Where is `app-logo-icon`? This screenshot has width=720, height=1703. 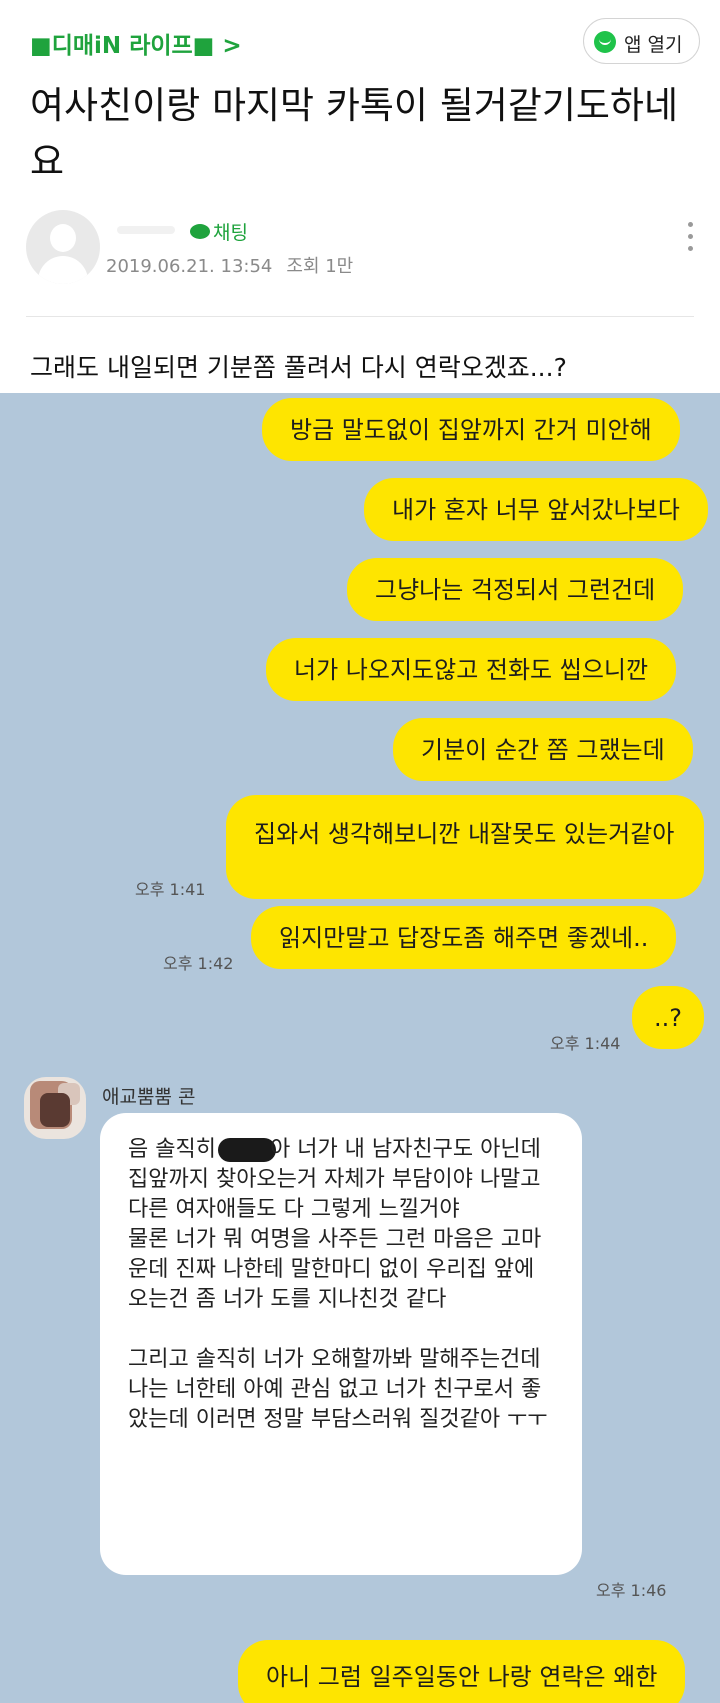
app-logo-icon is located at coordinates (605, 42).